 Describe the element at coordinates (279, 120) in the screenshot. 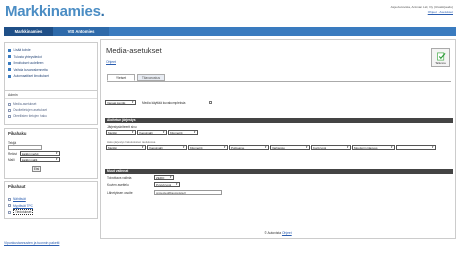

I see `section-order-header: Aloitetun järjestys` at that location.